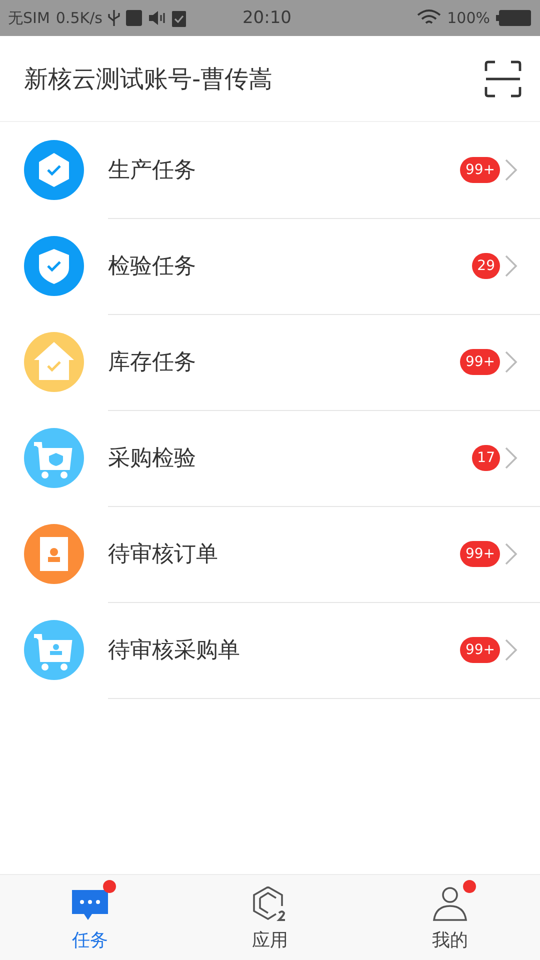  Describe the element at coordinates (503, 79) in the screenshot. I see `scan-button` at that location.